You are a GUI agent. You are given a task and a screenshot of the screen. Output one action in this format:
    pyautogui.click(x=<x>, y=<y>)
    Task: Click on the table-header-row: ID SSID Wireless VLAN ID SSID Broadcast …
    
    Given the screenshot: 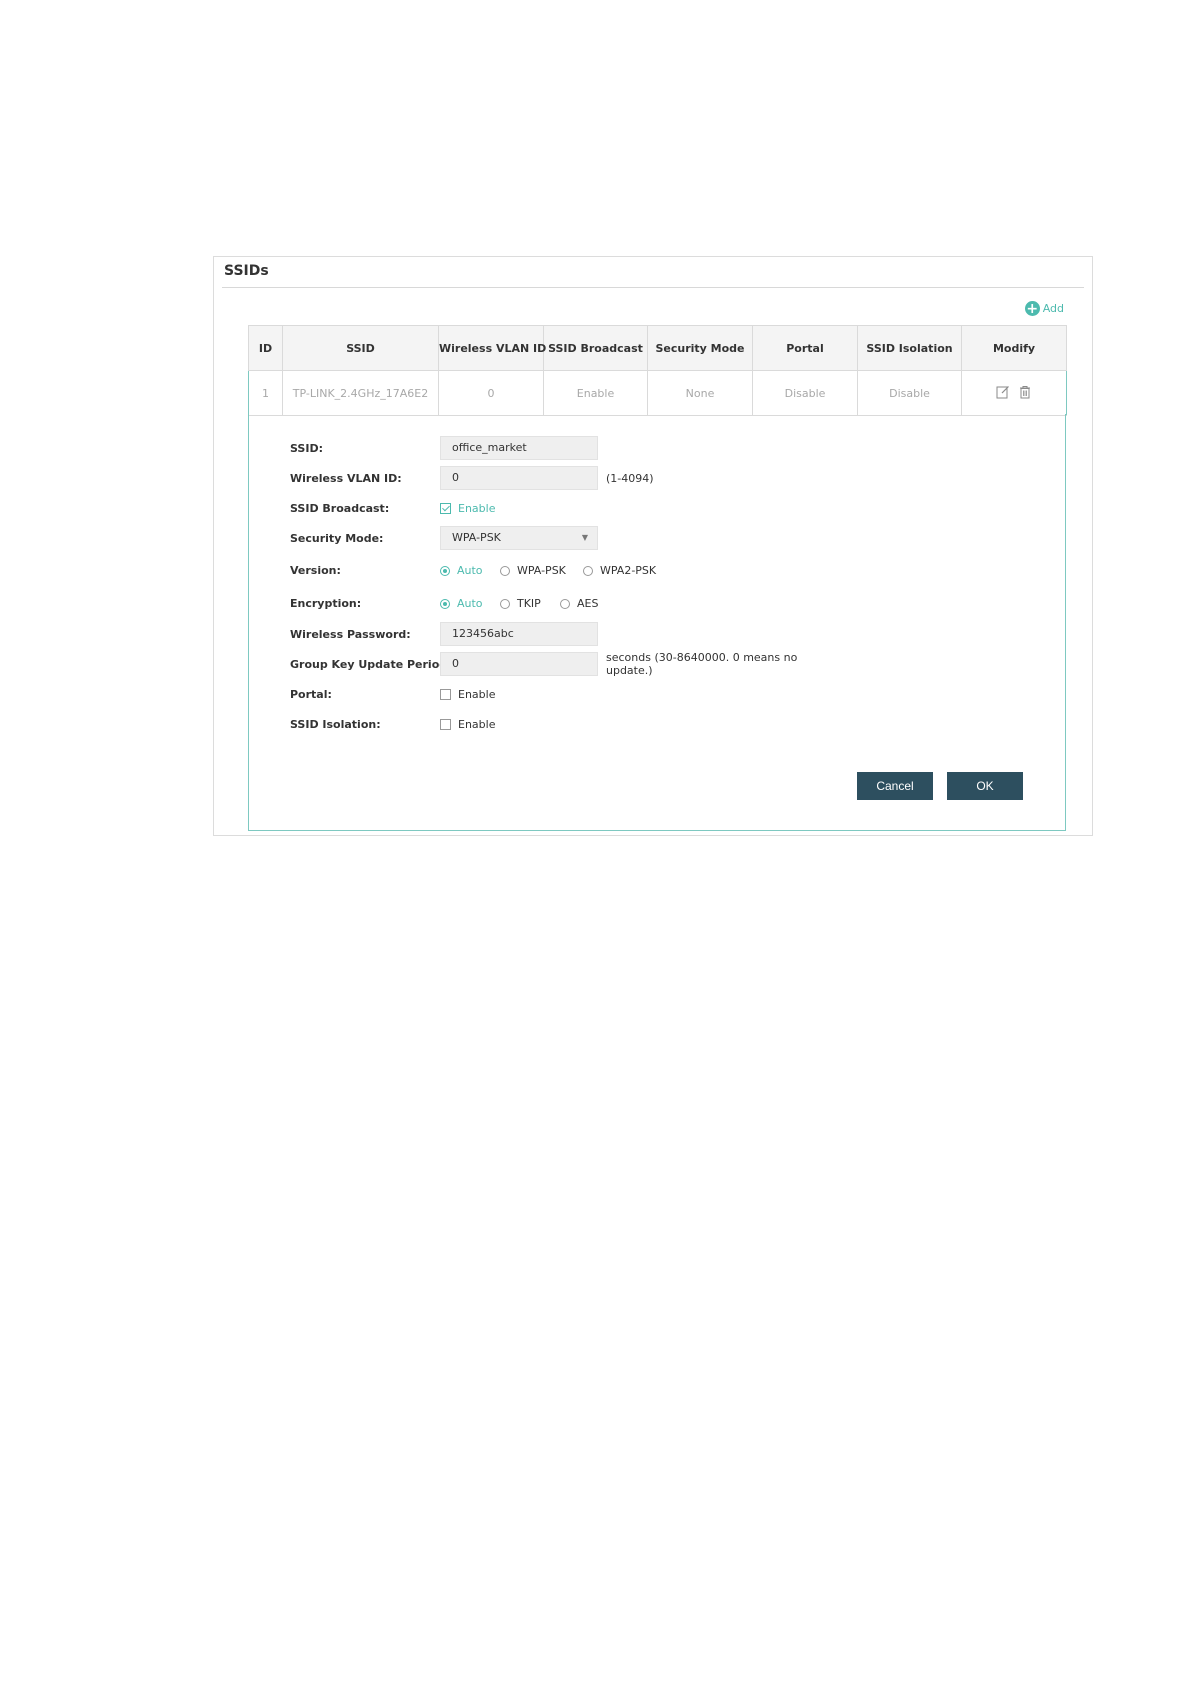 What is the action you would take?
    pyautogui.click(x=657, y=348)
    